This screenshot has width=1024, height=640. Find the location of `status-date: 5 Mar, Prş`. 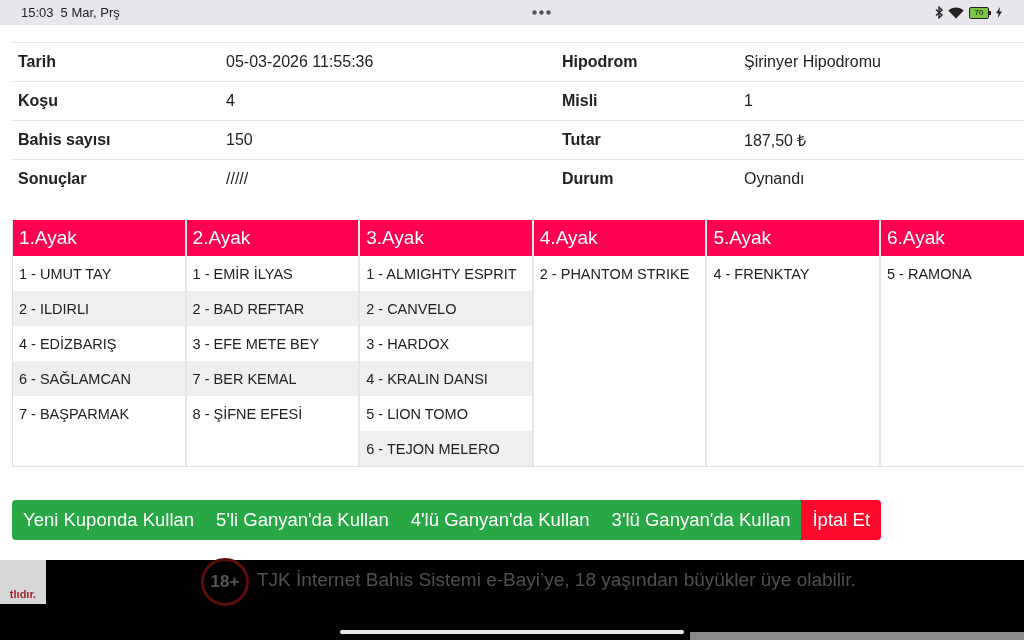

status-date: 5 Mar, Prş is located at coordinates (90, 12).